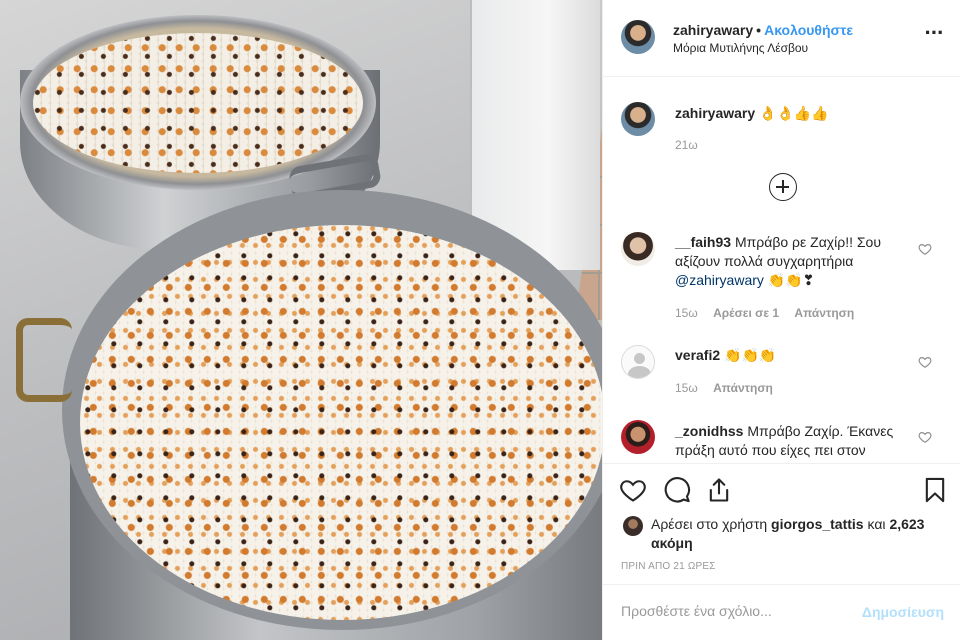 The image size is (960, 640). I want to click on caption-body: 👌👌👍👍, so click(794, 113).